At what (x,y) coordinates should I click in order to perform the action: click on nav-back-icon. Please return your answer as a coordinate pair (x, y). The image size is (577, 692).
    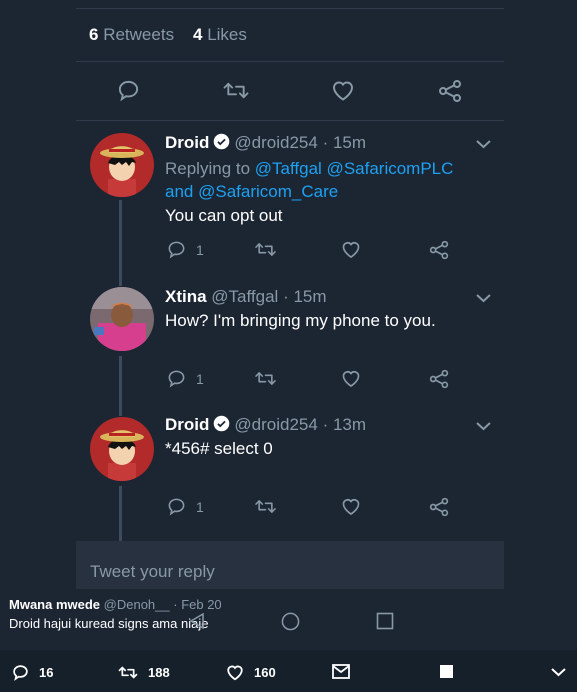
    Looking at the image, I should click on (197, 621).